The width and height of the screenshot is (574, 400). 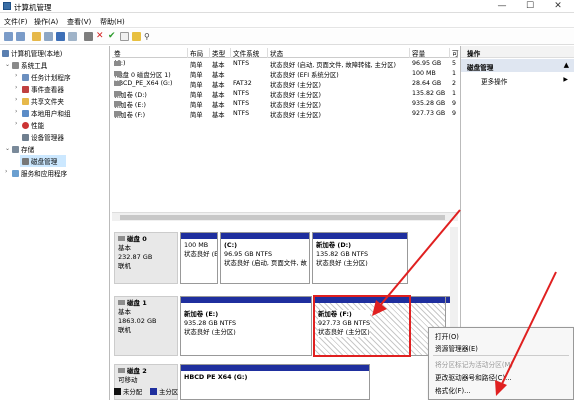 I want to click on arrow-to-format, so click(x=528, y=330).